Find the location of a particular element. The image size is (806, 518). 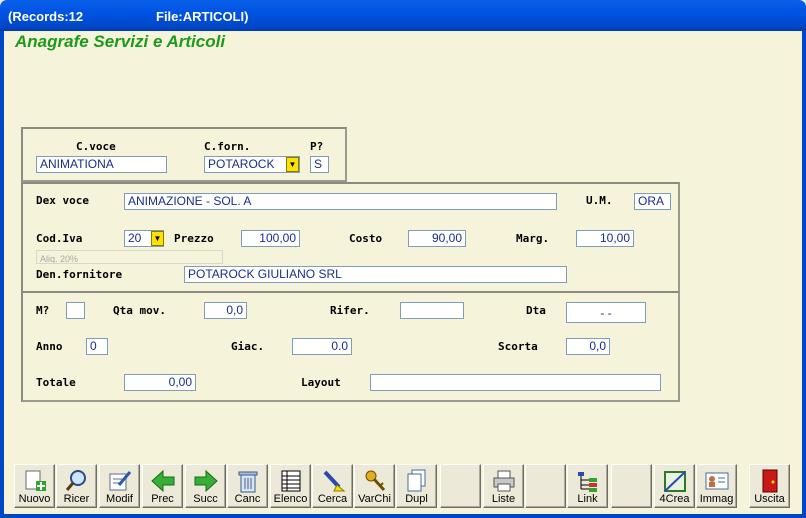

title-bar: (Records:12 File:ARTICOLI) is located at coordinates (403, 15).